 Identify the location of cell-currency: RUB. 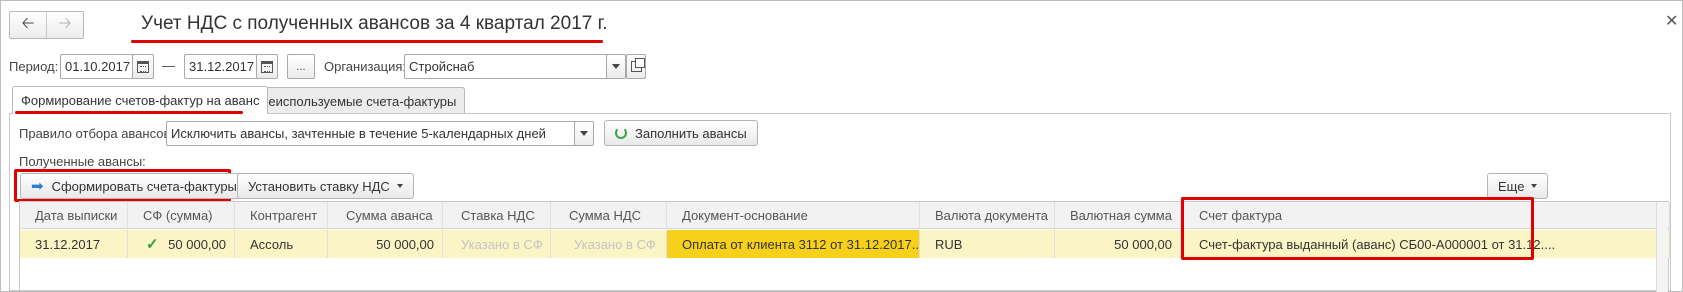
(987, 244).